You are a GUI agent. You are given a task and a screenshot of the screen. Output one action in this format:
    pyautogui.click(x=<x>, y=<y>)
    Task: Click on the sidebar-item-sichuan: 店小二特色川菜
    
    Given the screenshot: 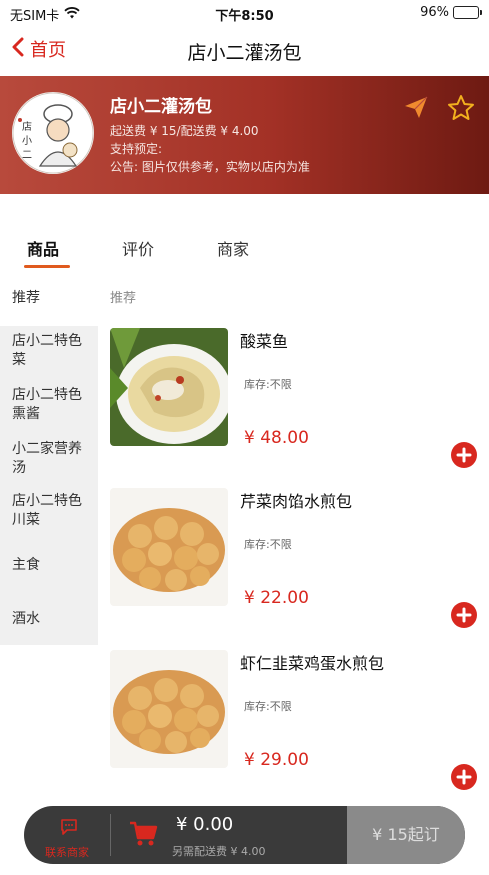 What is the action you would take?
    pyautogui.click(x=49, y=511)
    